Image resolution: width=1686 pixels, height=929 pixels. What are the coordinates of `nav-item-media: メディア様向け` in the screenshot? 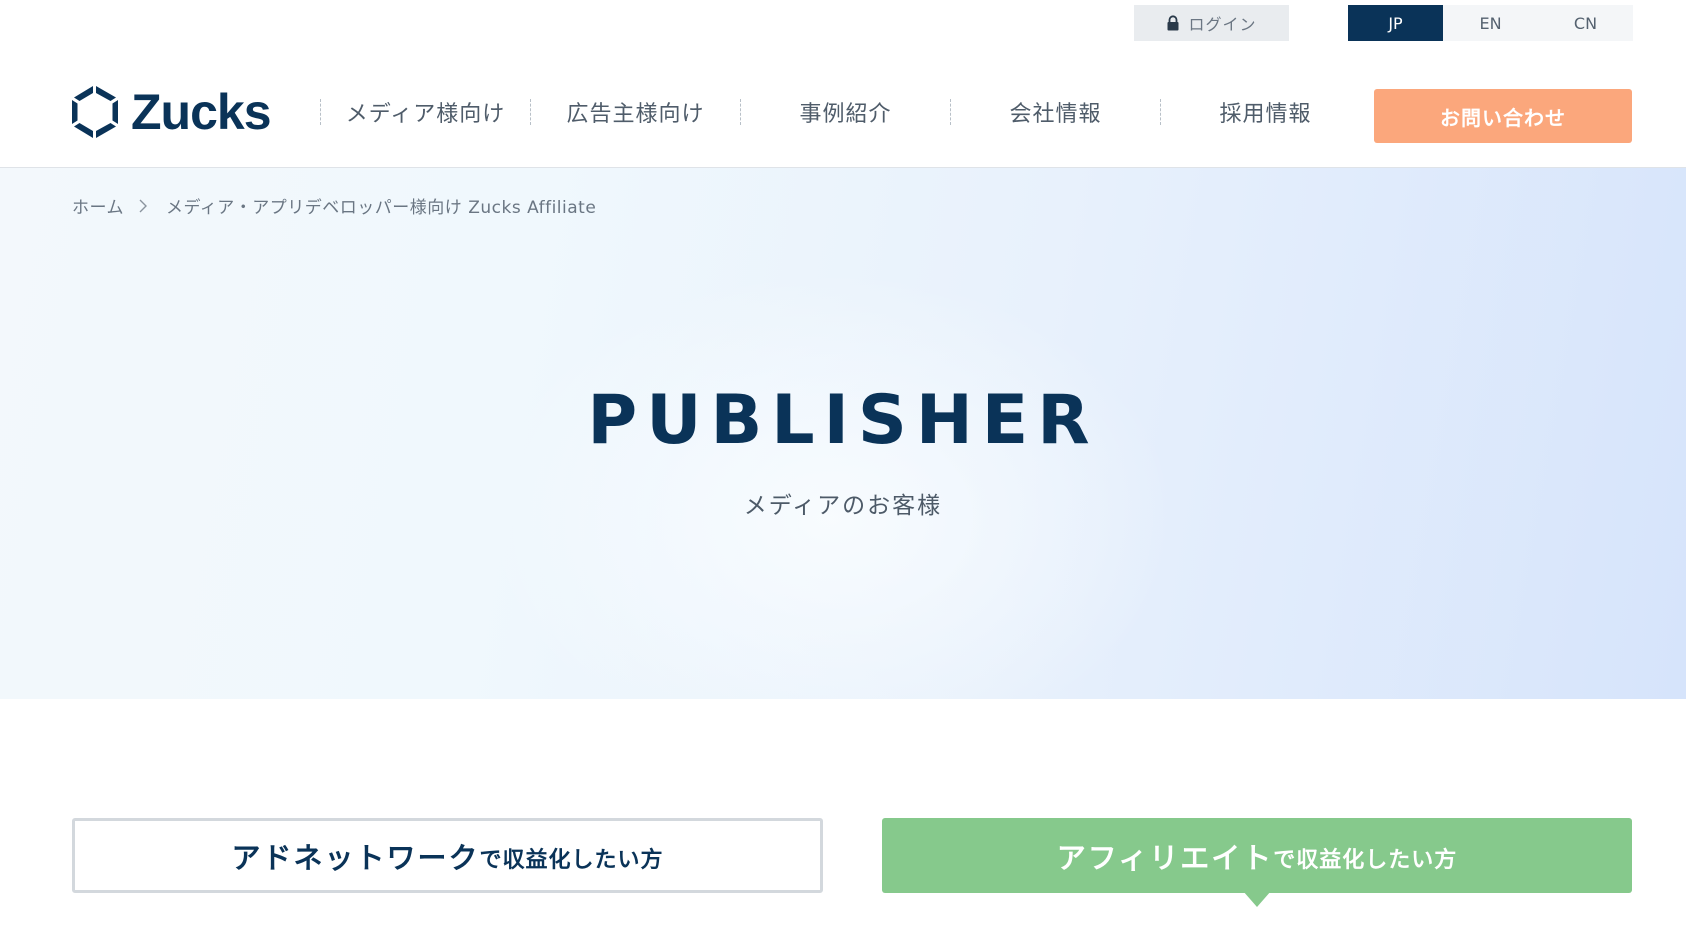 It's located at (425, 113).